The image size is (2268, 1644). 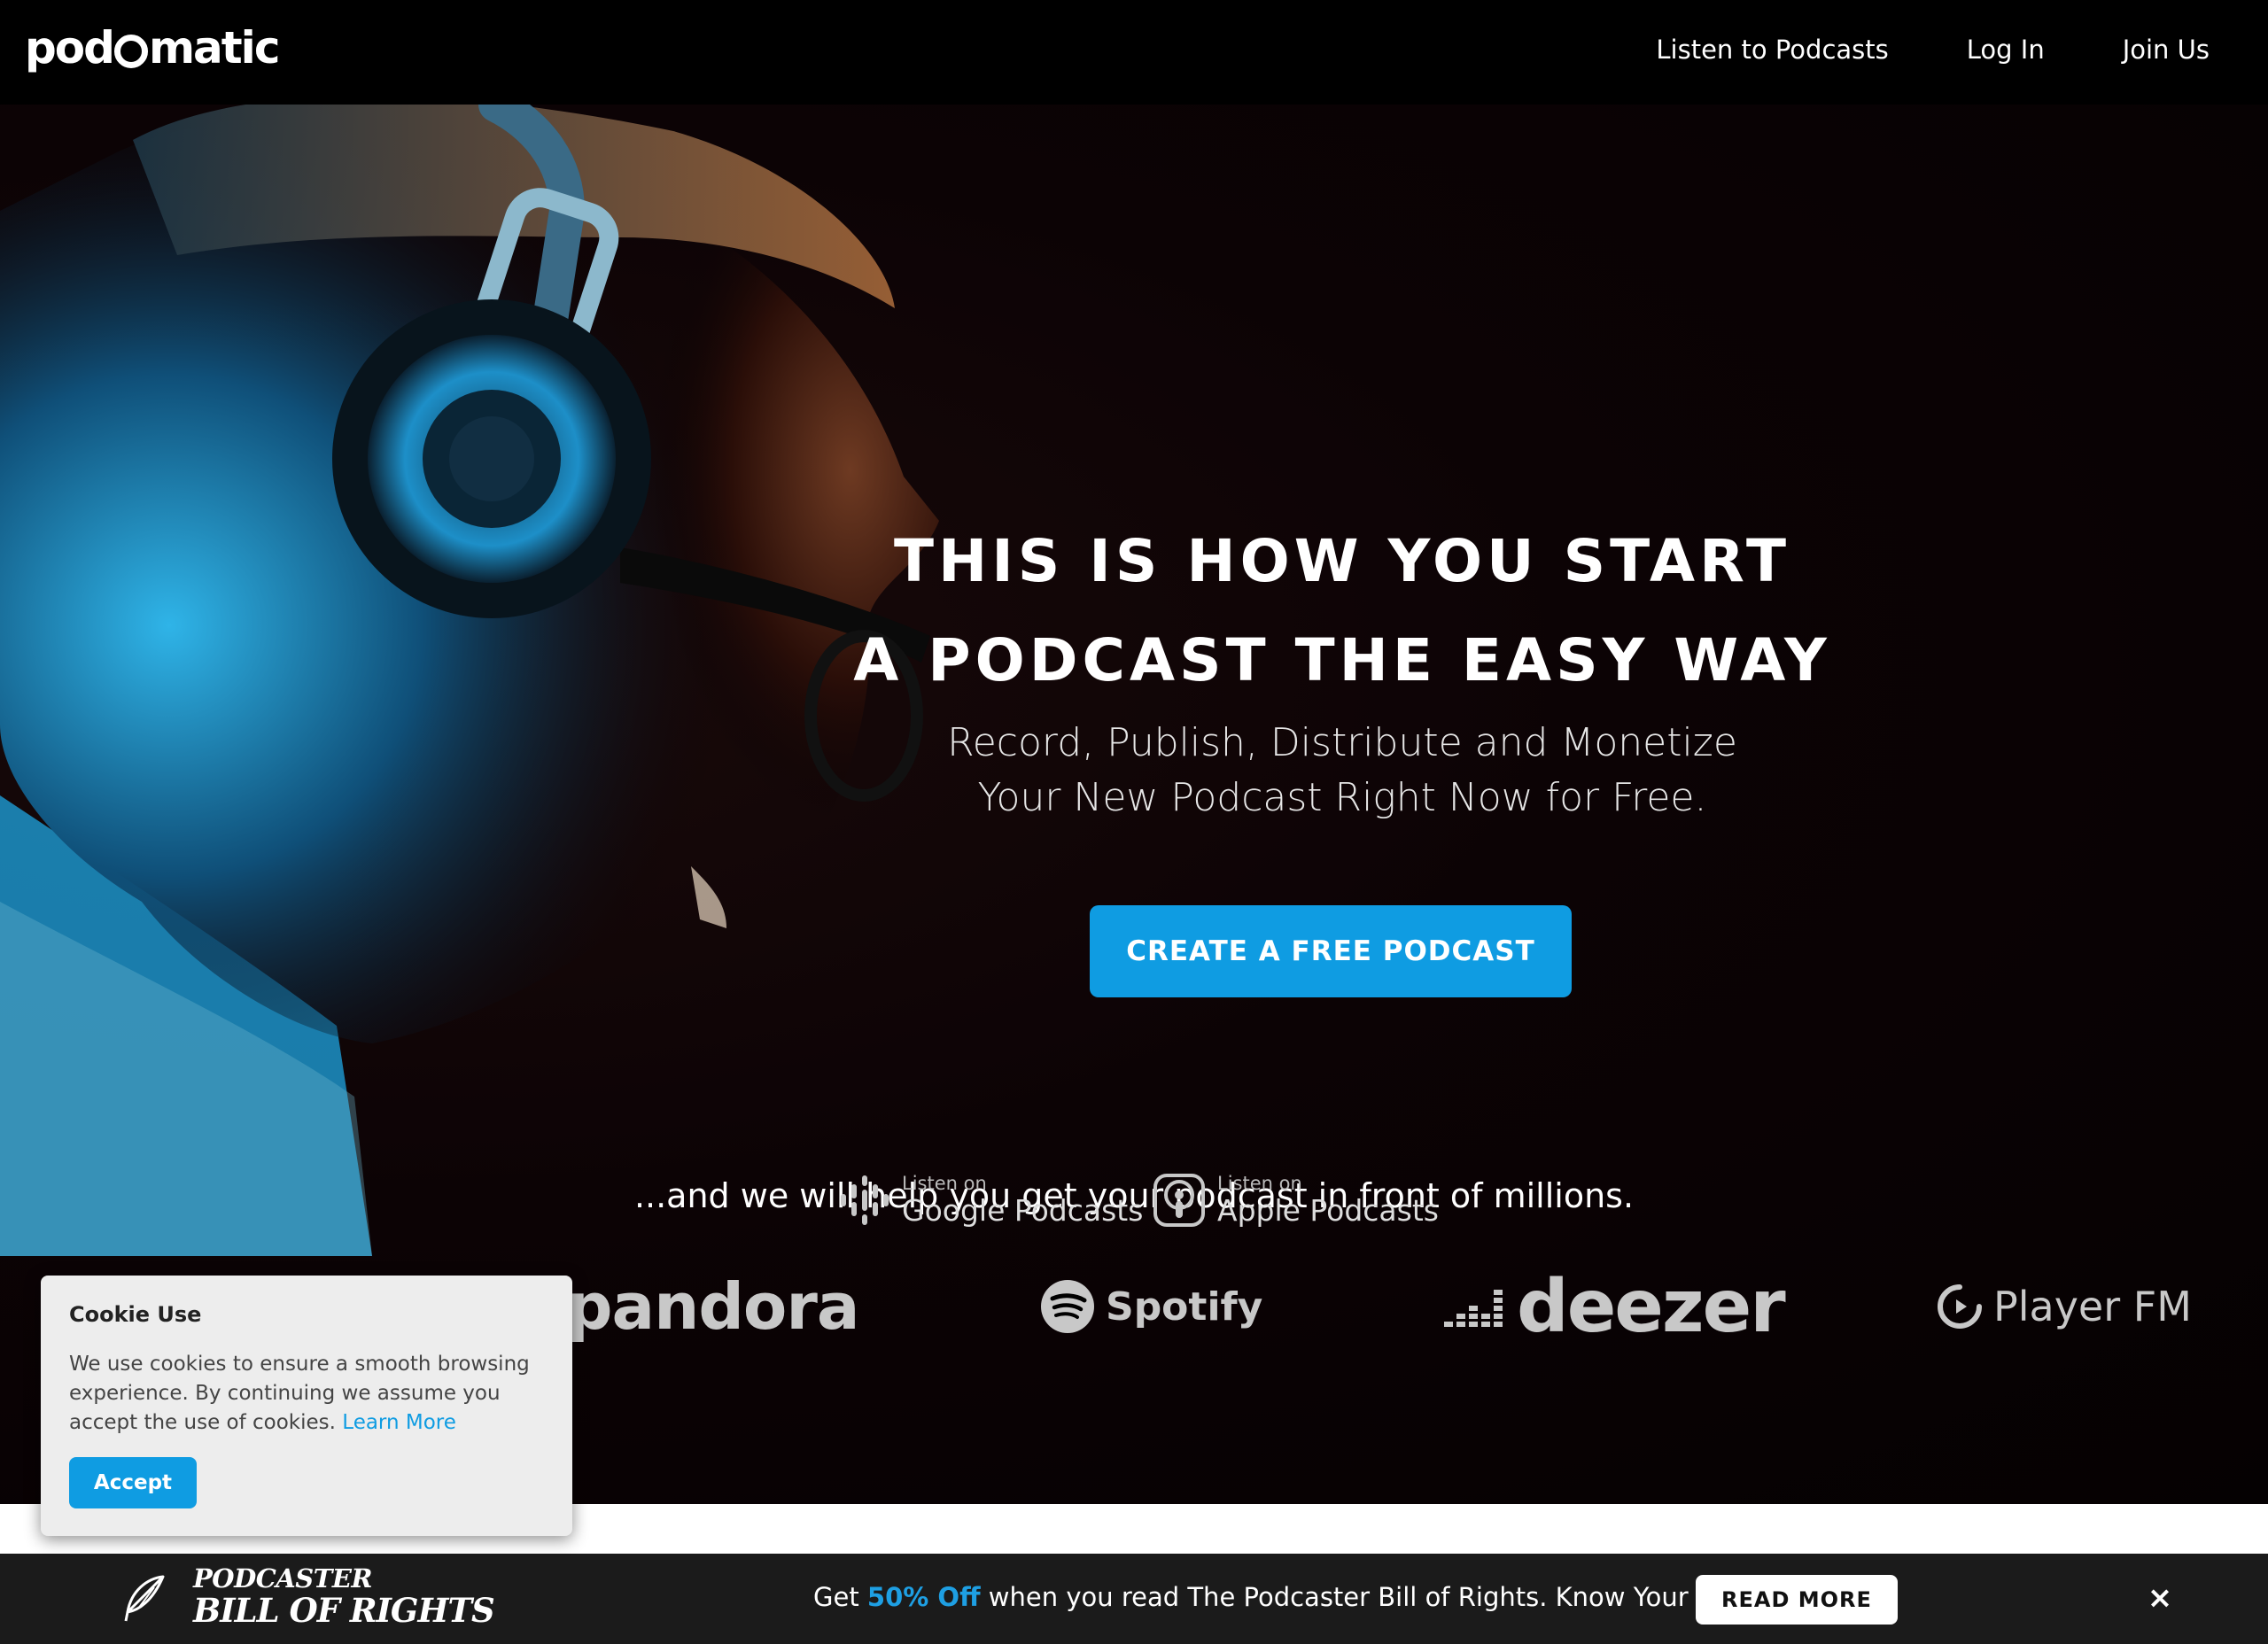 What do you see at coordinates (1960, 1306) in the screenshot?
I see `playerfm-icon` at bounding box center [1960, 1306].